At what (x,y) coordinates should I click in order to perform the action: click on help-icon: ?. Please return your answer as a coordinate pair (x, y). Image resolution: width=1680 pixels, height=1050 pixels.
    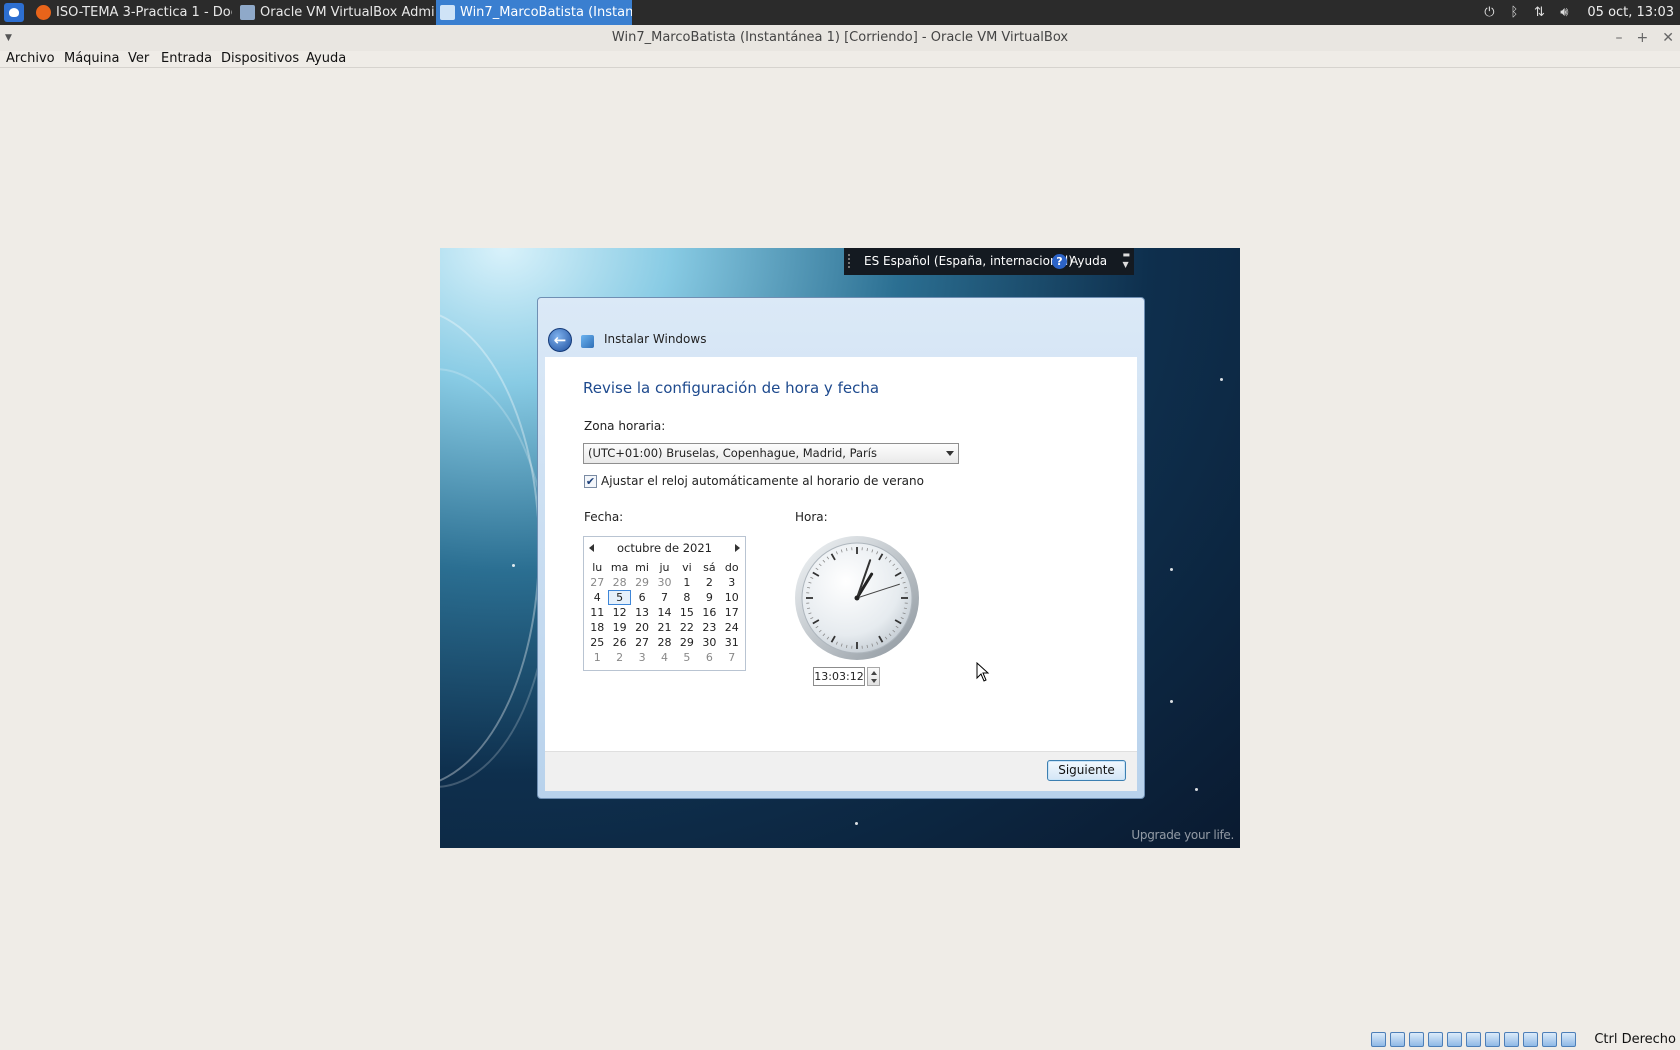
    Looking at the image, I should click on (1059, 261).